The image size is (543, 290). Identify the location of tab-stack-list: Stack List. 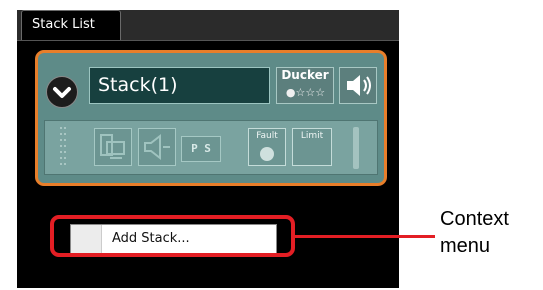
(71, 25).